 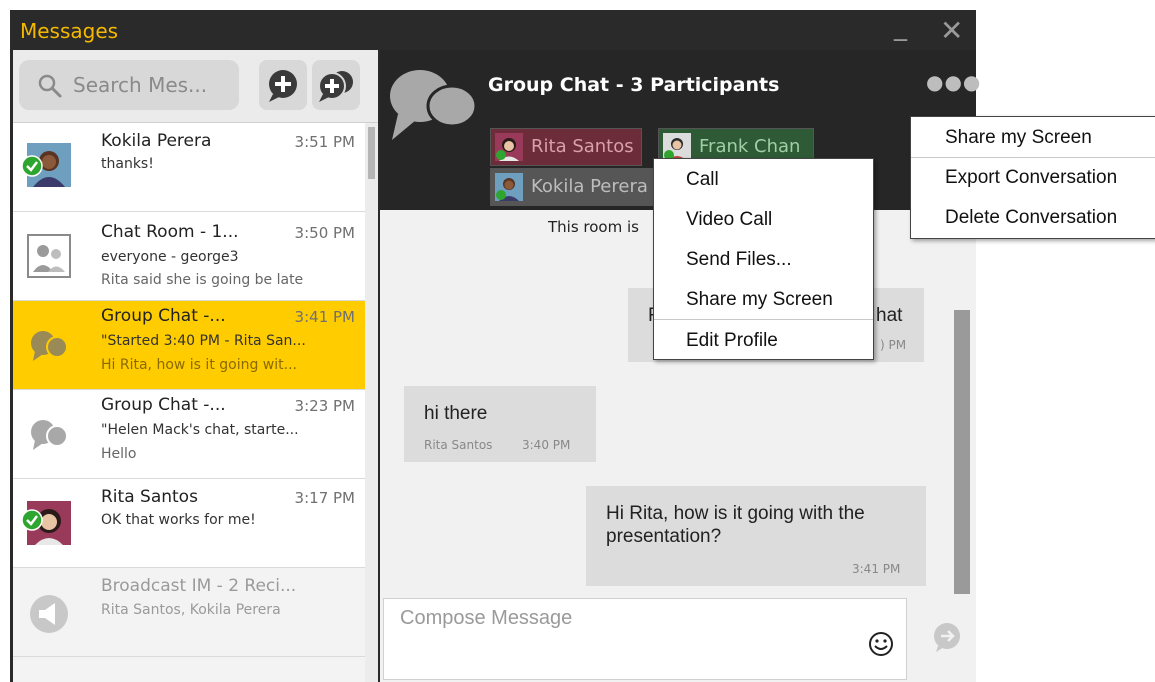 I want to click on conversation-name: Kokila Perera, so click(x=156, y=141).